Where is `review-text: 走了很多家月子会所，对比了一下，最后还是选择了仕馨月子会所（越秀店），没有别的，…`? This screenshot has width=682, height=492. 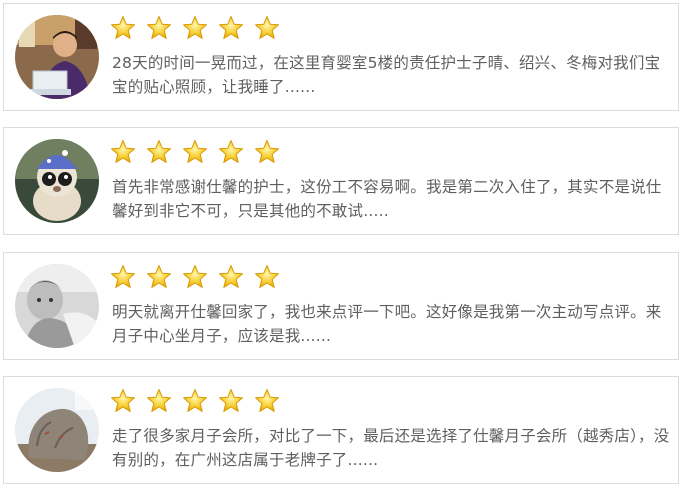
review-text: 走了很多家月子会所，对比了一下，最后还是选择了仕馨月子会所（越秀店），没有别的，… is located at coordinates (391, 448).